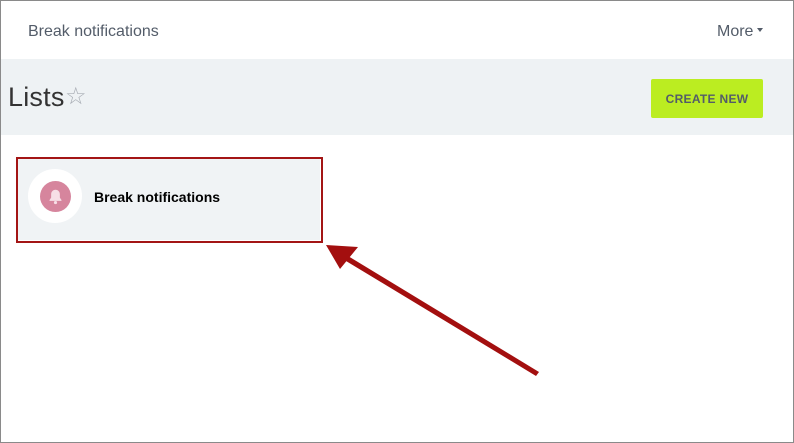 The image size is (794, 443). I want to click on annotation-arrow-shaft, so click(442, 316).